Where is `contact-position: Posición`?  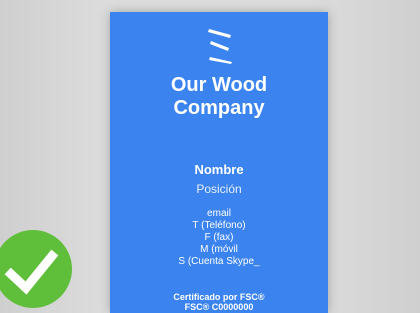 contact-position: Posición is located at coordinates (219, 189).